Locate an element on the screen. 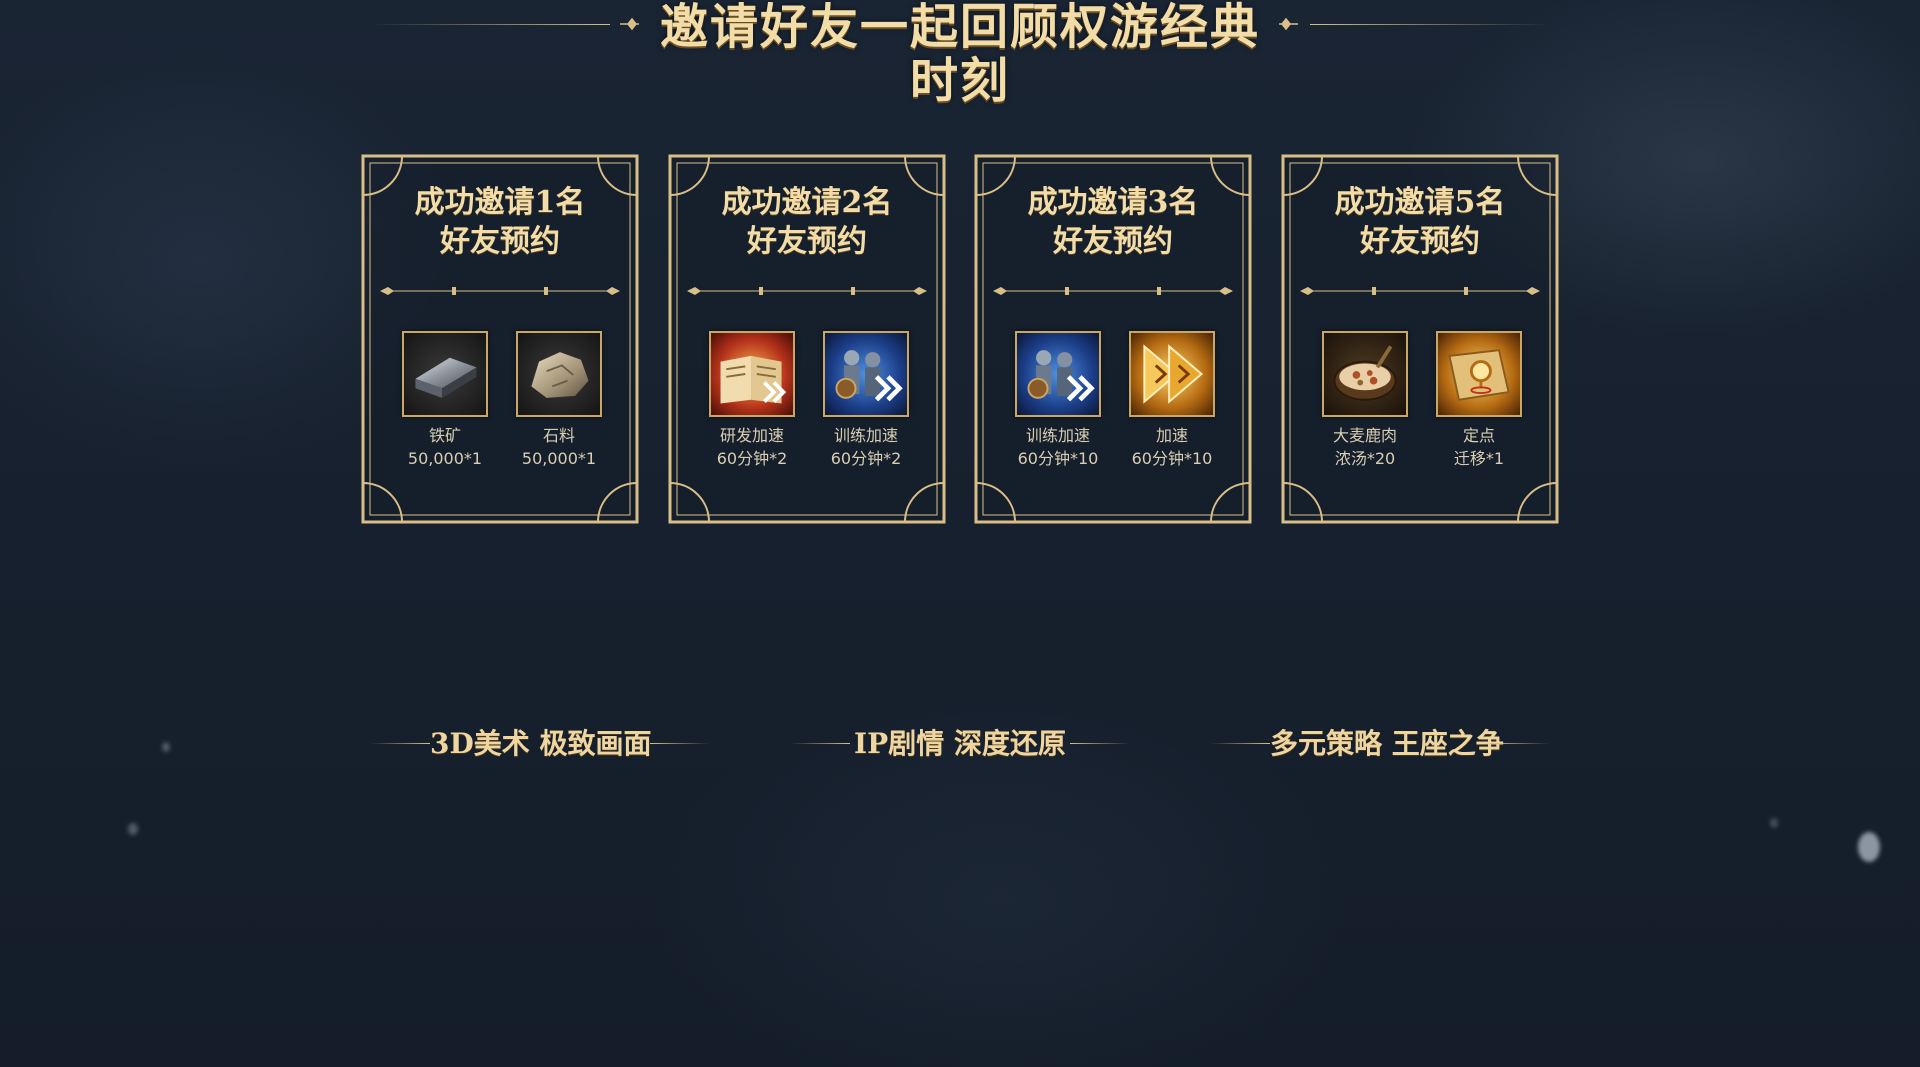  feature-caption-2: IP剧情 深度还原 is located at coordinates (960, 744).